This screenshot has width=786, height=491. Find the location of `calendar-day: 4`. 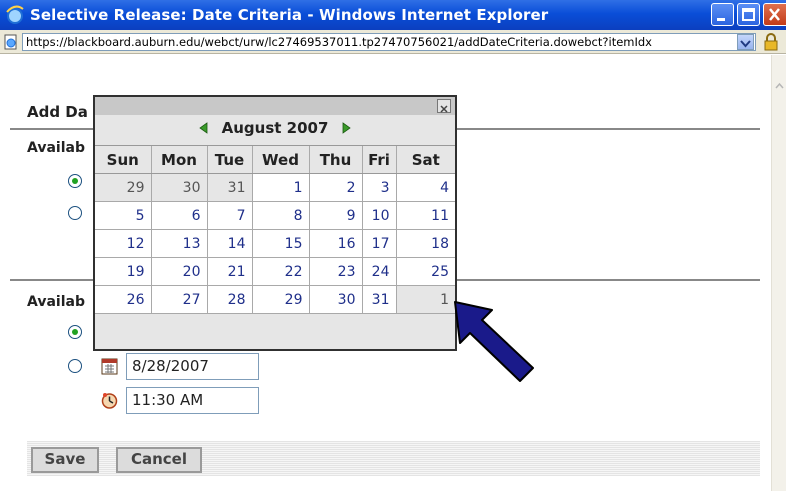

calendar-day: 4 is located at coordinates (425, 187).